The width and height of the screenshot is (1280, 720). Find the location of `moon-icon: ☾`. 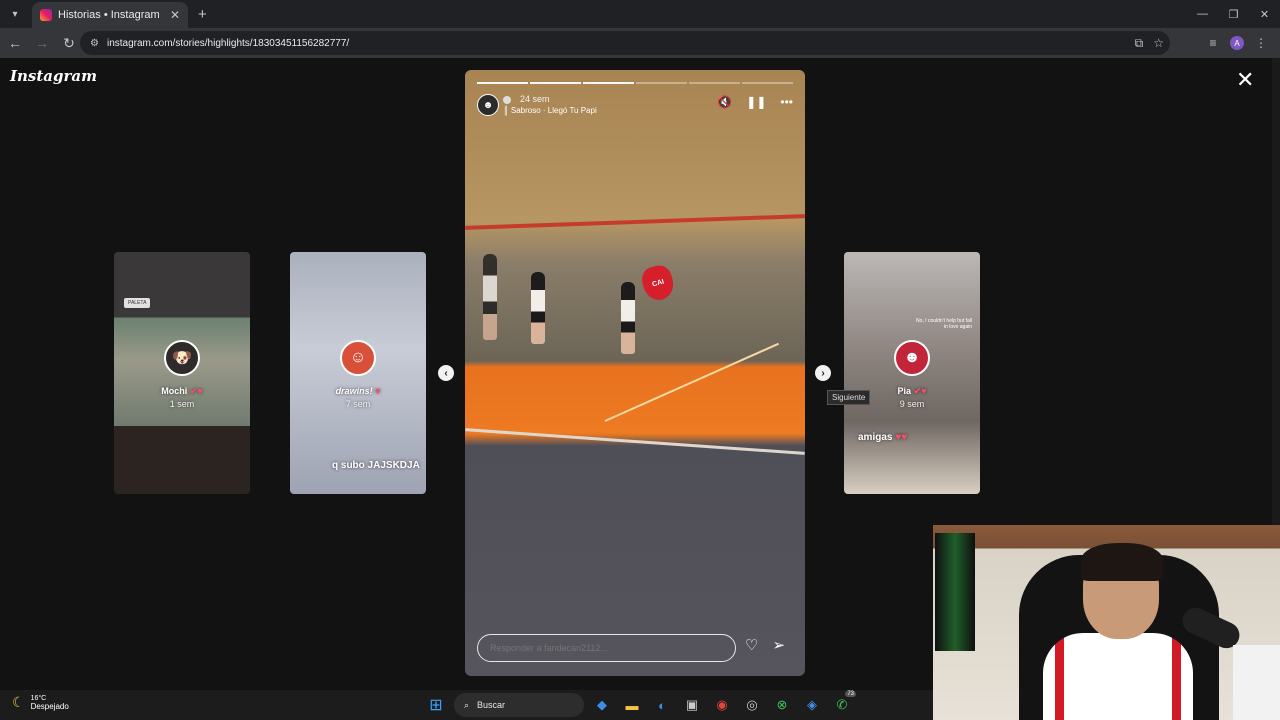

moon-icon: ☾ is located at coordinates (18, 702).